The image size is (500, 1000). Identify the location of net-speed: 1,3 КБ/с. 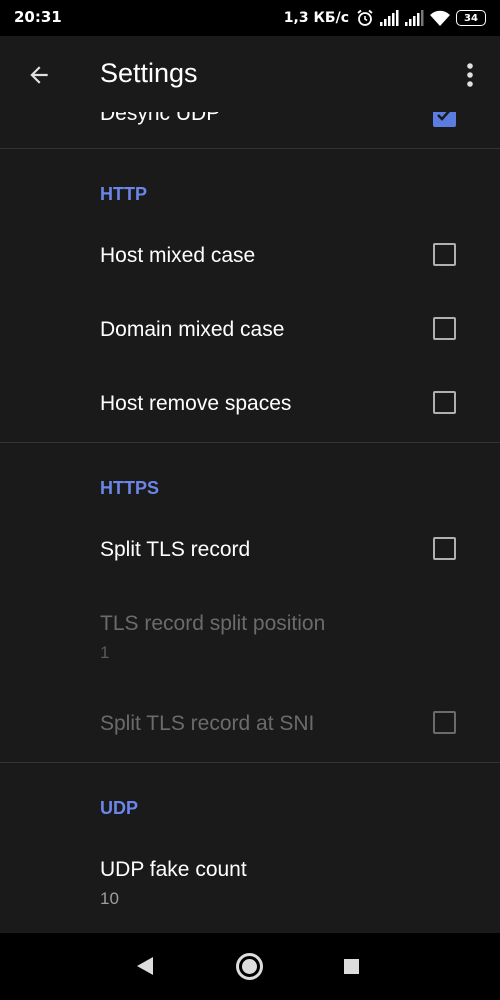
(316, 18).